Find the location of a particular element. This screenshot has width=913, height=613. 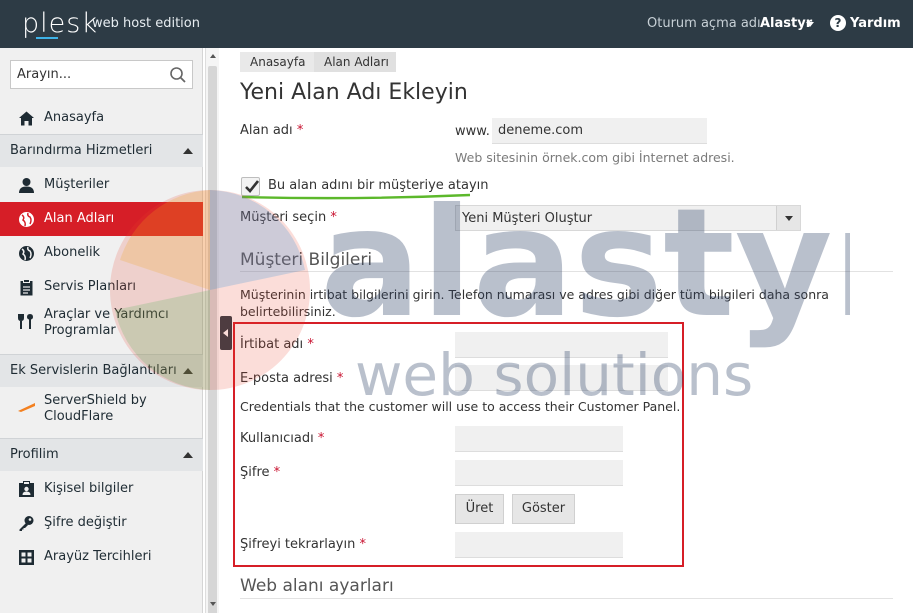

label-text: Şifreyi tekrarlayın is located at coordinates (298, 544).